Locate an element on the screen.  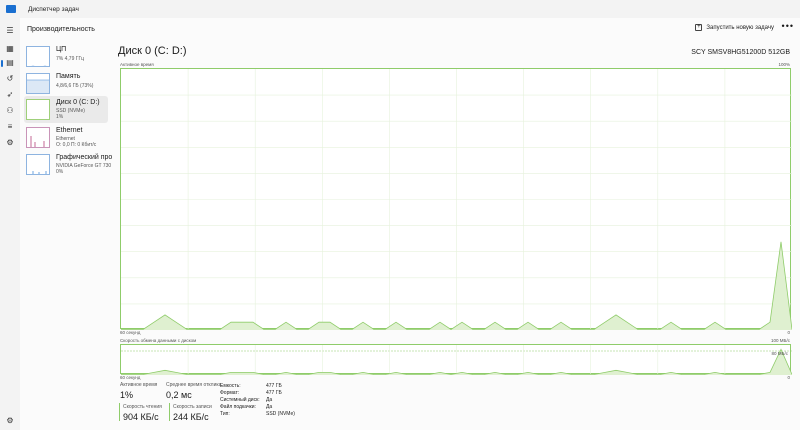
format-label: Формат: is located at coordinates (230, 393).